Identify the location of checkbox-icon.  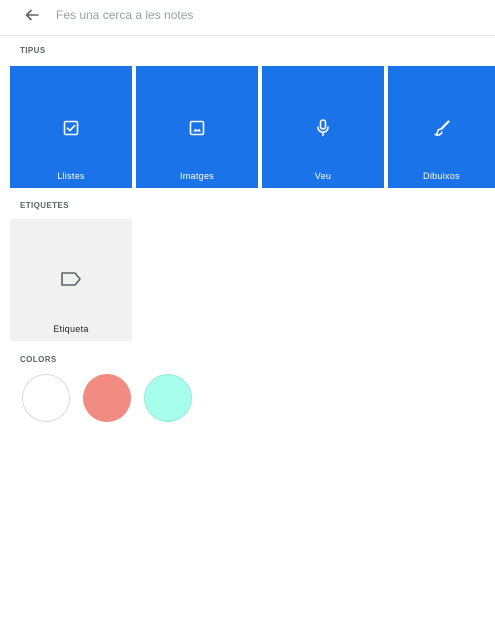
(71, 128).